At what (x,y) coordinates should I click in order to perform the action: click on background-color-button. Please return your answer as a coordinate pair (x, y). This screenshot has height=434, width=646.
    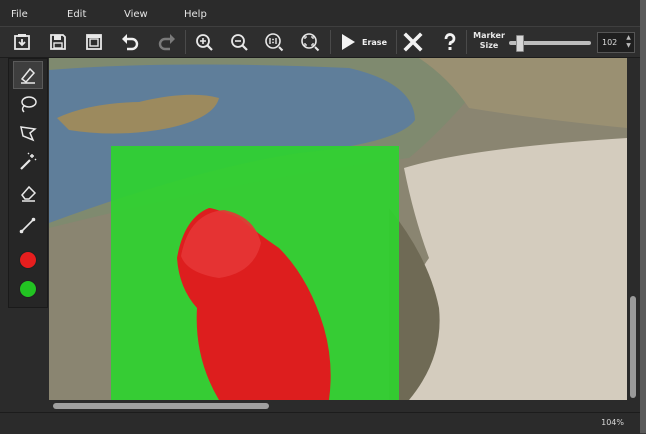
    Looking at the image, I should click on (28, 289).